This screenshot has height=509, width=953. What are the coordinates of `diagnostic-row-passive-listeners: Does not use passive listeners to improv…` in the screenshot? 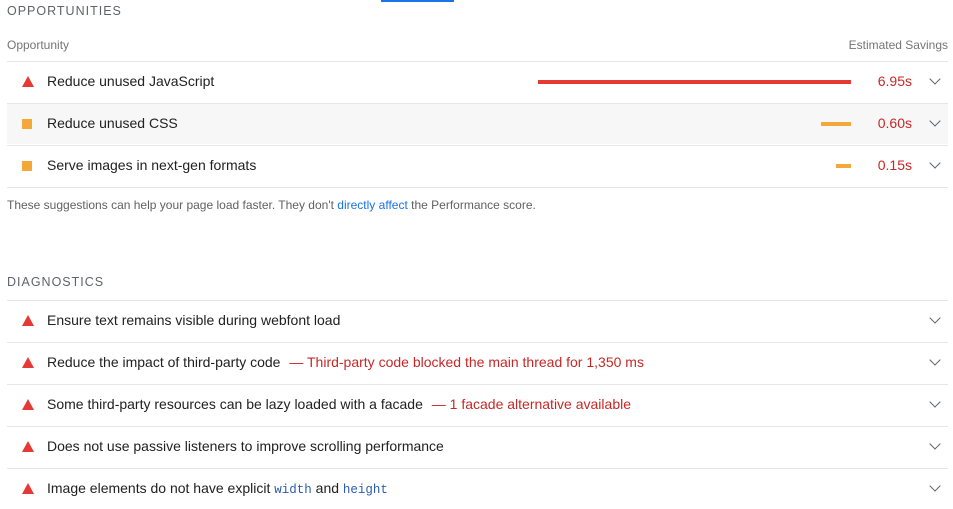 It's located at (477, 446).